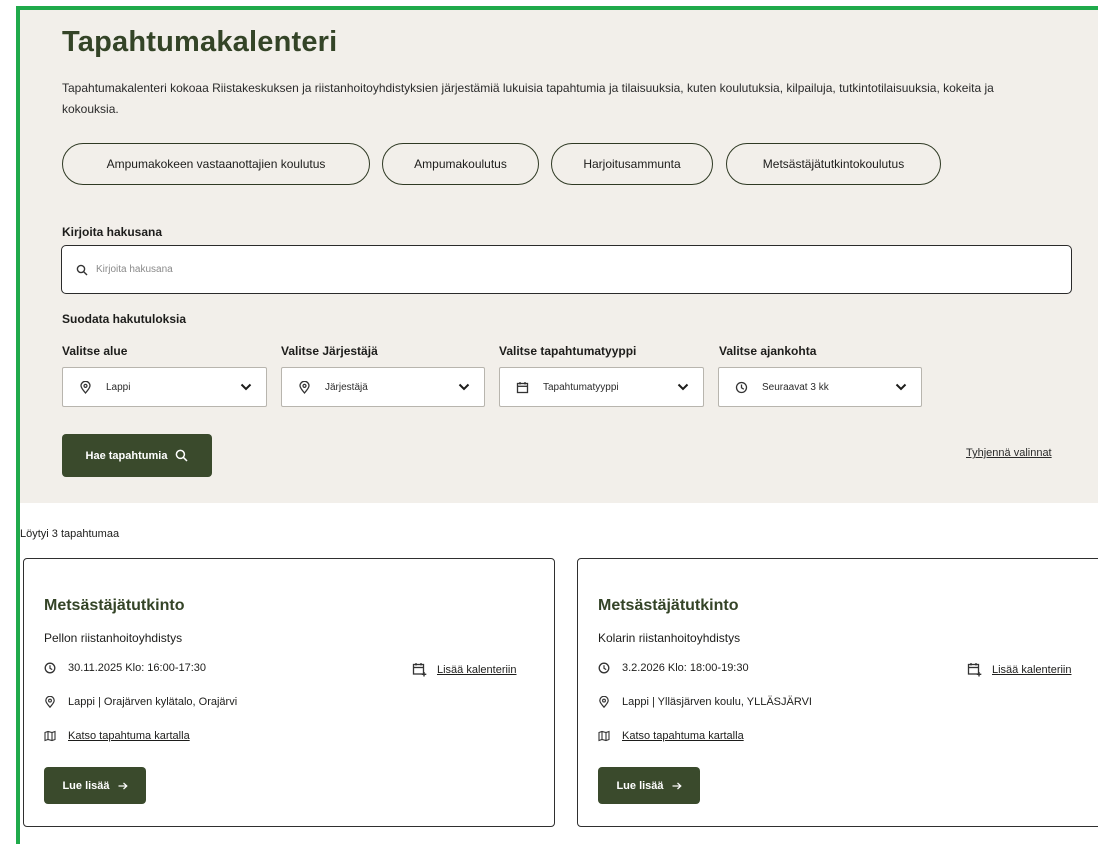  I want to click on filters-heading: Suodata hakutuloksia, so click(124, 319).